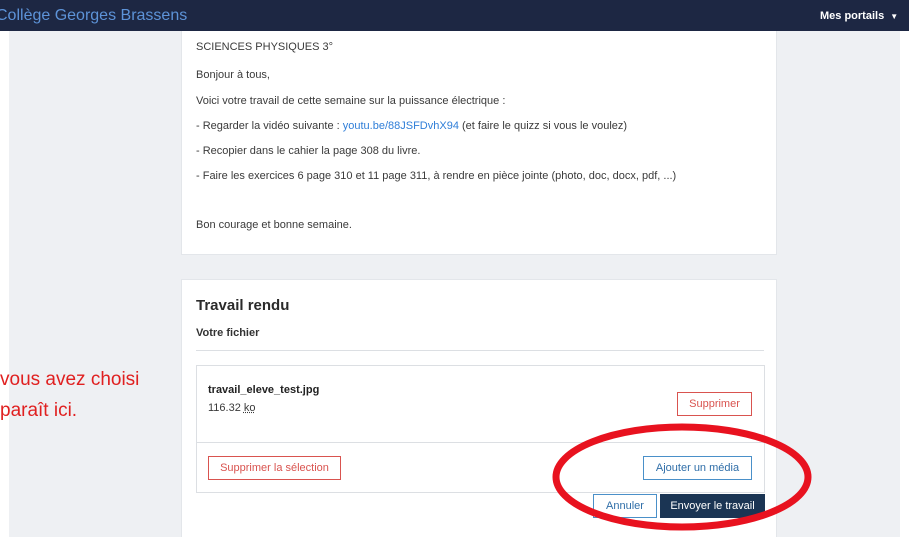 The image size is (909, 537). What do you see at coordinates (480, 442) in the screenshot?
I see `file-panel-divider` at bounding box center [480, 442].